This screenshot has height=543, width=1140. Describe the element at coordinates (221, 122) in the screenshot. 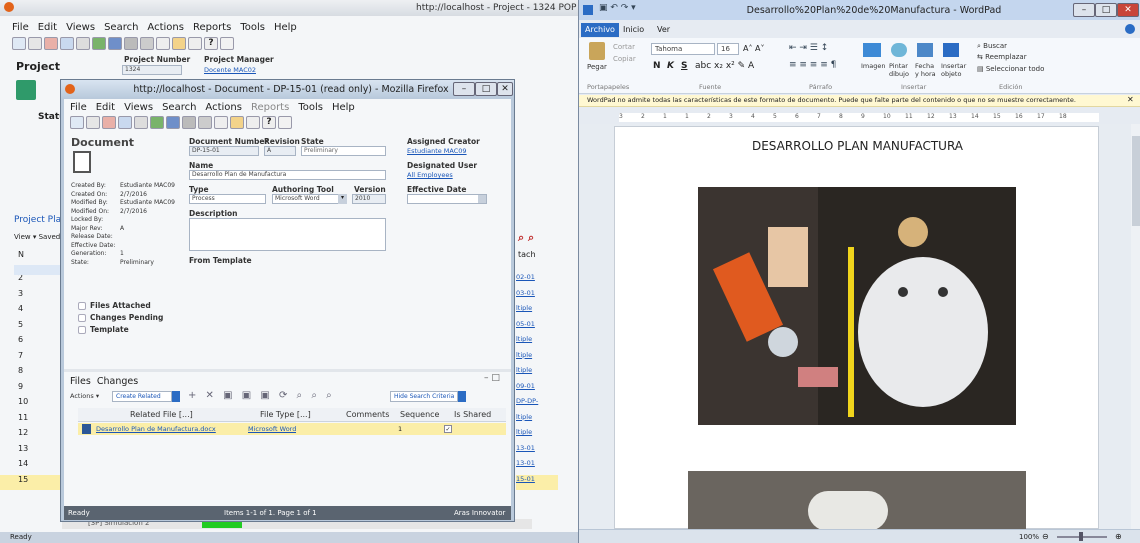

I see `dlg-undo-icon` at that location.